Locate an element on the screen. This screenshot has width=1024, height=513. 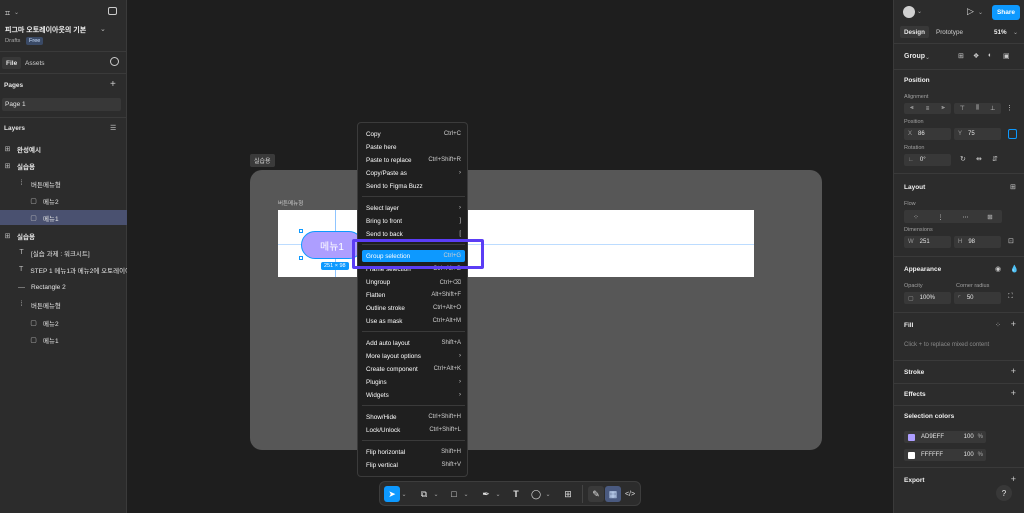
horizontal-align-group: ⫷ ≡ ⫸ is located at coordinates (927, 108).